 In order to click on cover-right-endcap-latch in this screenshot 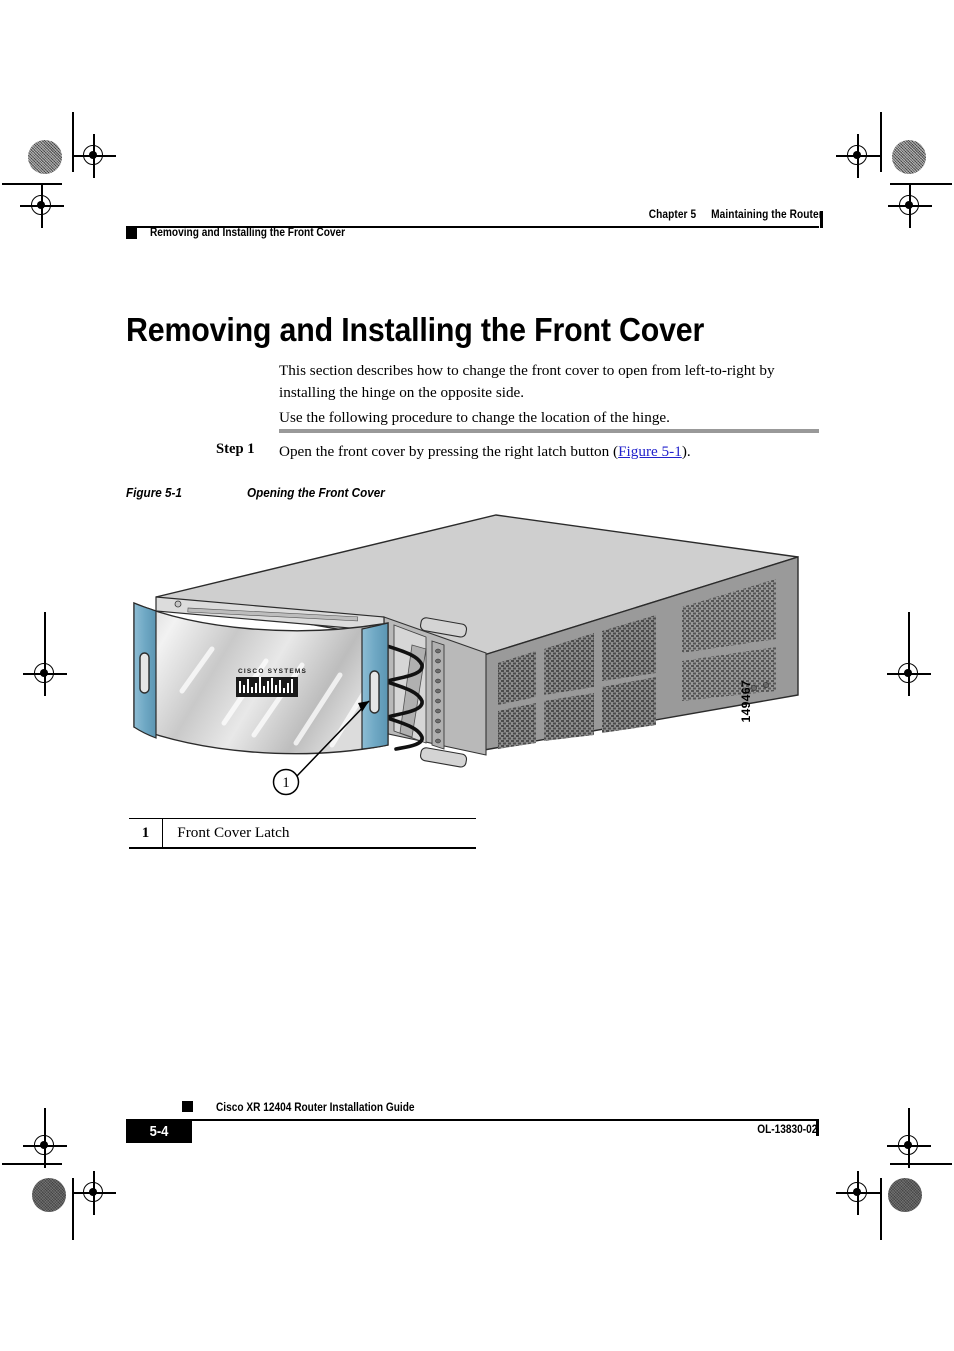, I will do `click(375, 686)`.